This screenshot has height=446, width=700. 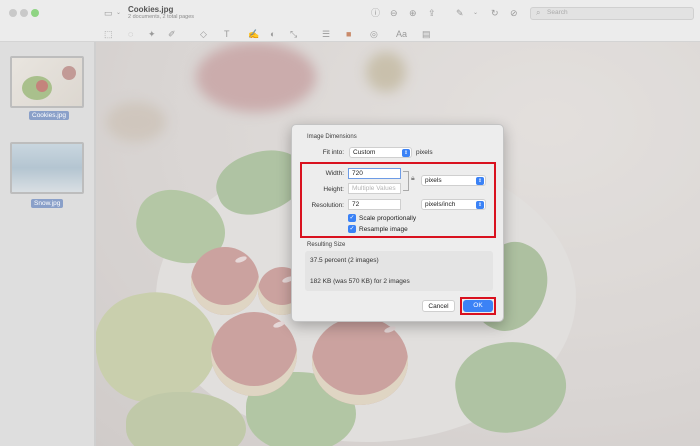 What do you see at coordinates (478, 306) in the screenshot?
I see `ok-highlight-box` at bounding box center [478, 306].